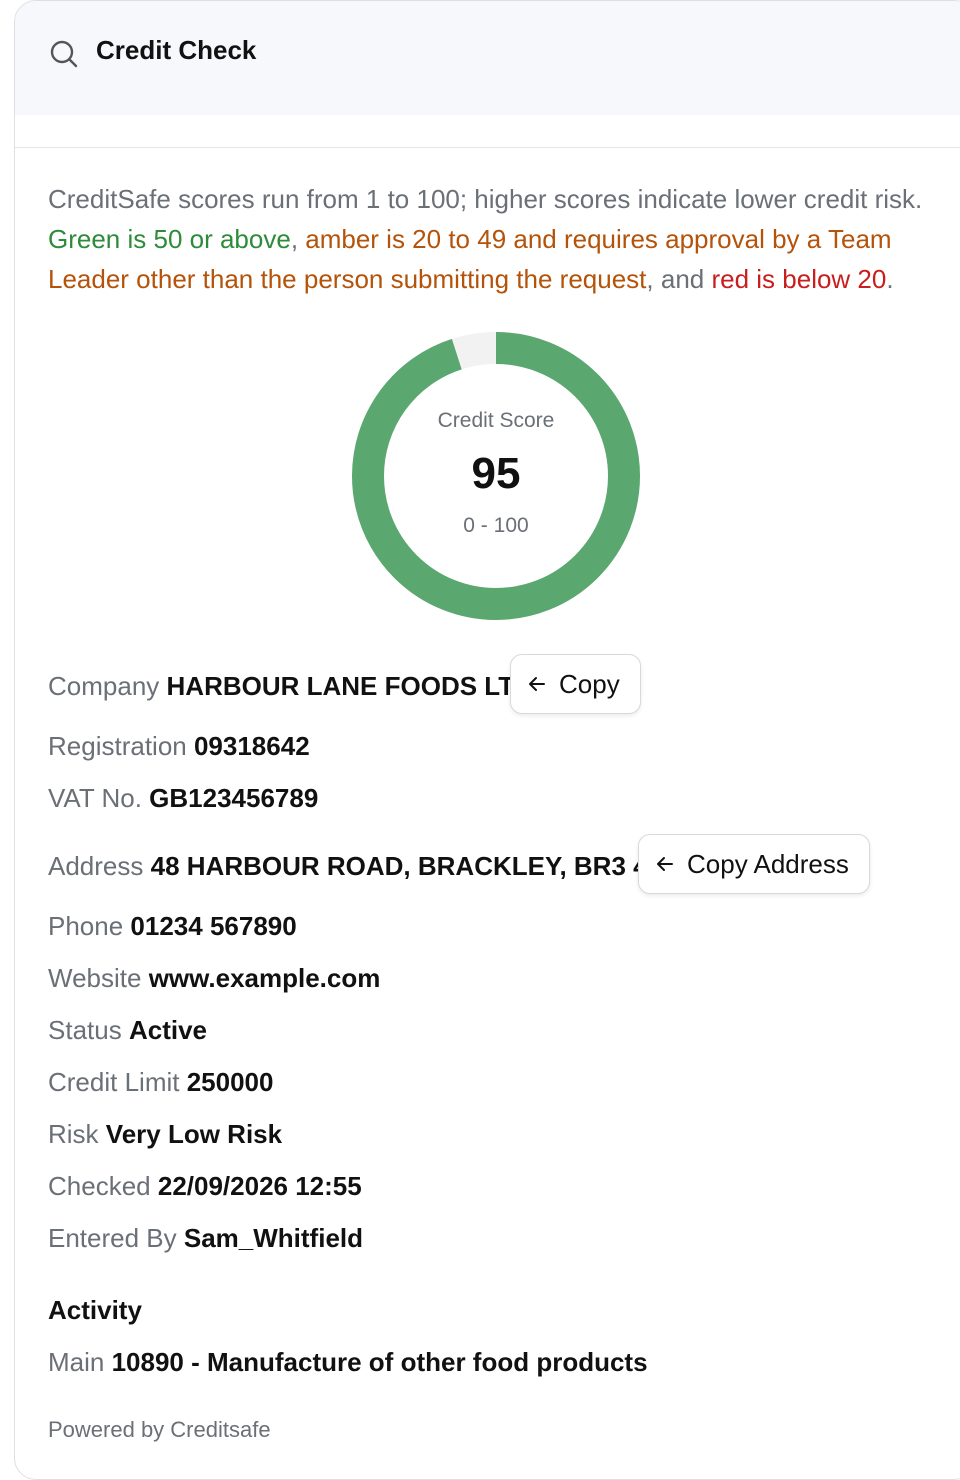 The image size is (960, 1480). I want to click on company-value: HARBOUR LANE FOODS LTD, so click(349, 686).